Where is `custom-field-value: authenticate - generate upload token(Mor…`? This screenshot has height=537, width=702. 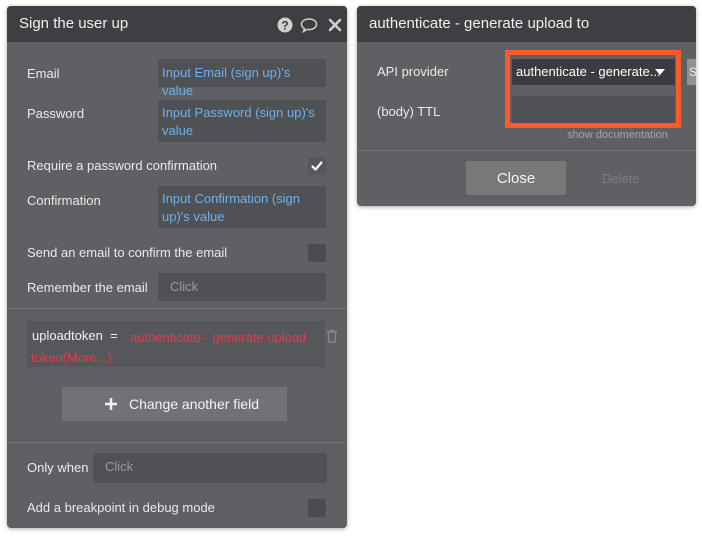
custom-field-value: authenticate - generate upload token(Mor… is located at coordinates (176, 348).